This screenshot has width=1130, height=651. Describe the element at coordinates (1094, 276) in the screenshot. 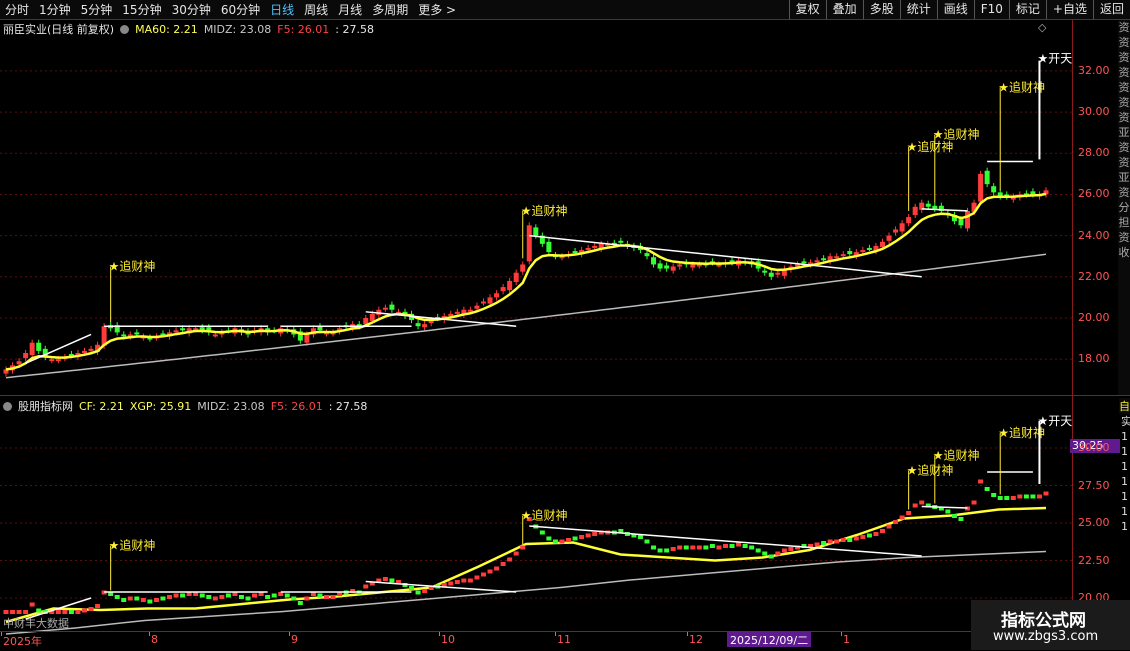

I see `y-tick-label: 22.00` at that location.